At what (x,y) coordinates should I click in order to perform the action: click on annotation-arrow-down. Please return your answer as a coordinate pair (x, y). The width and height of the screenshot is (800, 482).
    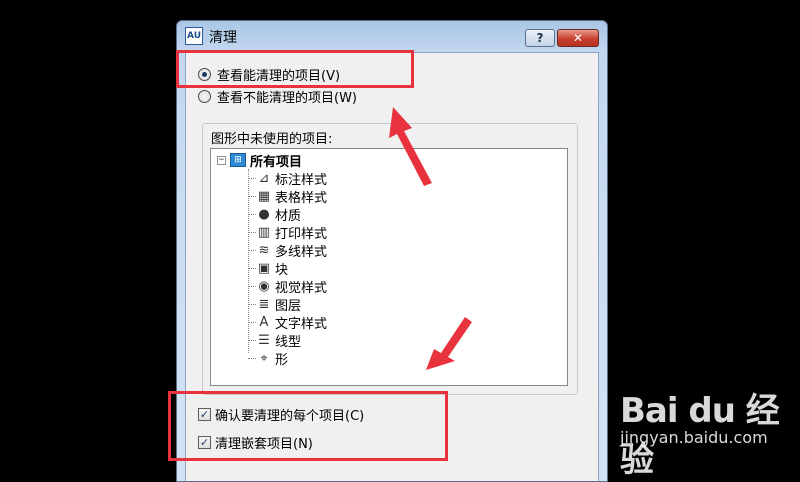
    Looking at the image, I should click on (449, 343).